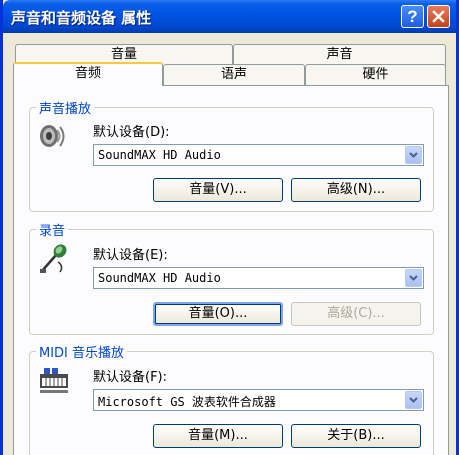 This screenshot has width=459, height=455. What do you see at coordinates (53, 258) in the screenshot?
I see `microphone-icon` at bounding box center [53, 258].